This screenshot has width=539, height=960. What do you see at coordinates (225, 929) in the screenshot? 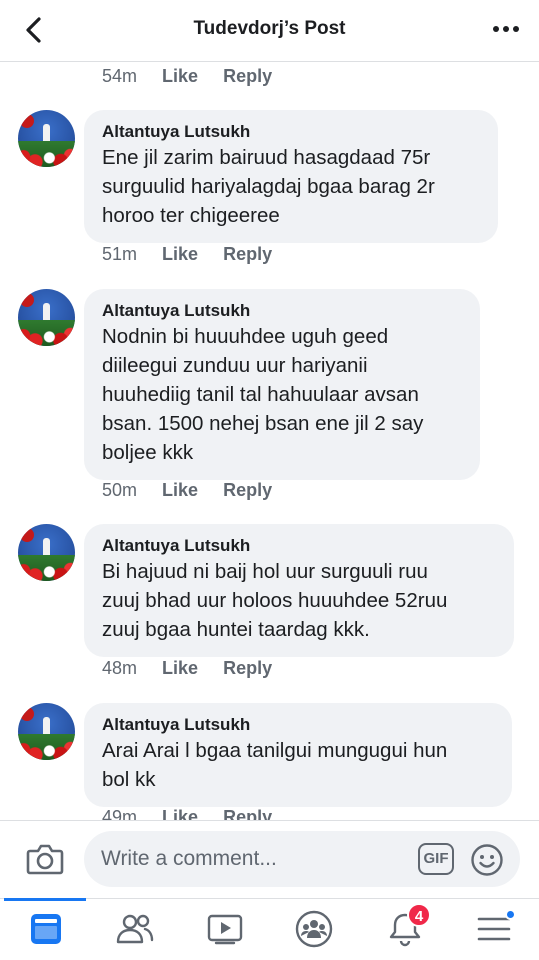
I see `watch-icon` at bounding box center [225, 929].